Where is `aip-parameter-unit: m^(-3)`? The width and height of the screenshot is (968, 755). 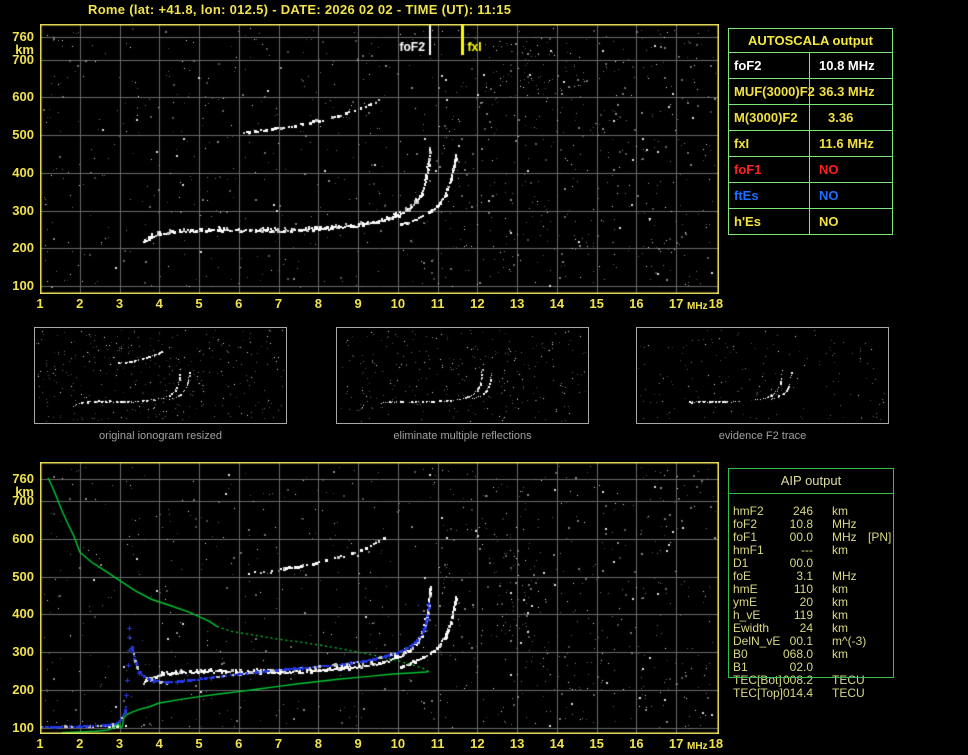 aip-parameter-unit: m^(-3) is located at coordinates (849, 641).